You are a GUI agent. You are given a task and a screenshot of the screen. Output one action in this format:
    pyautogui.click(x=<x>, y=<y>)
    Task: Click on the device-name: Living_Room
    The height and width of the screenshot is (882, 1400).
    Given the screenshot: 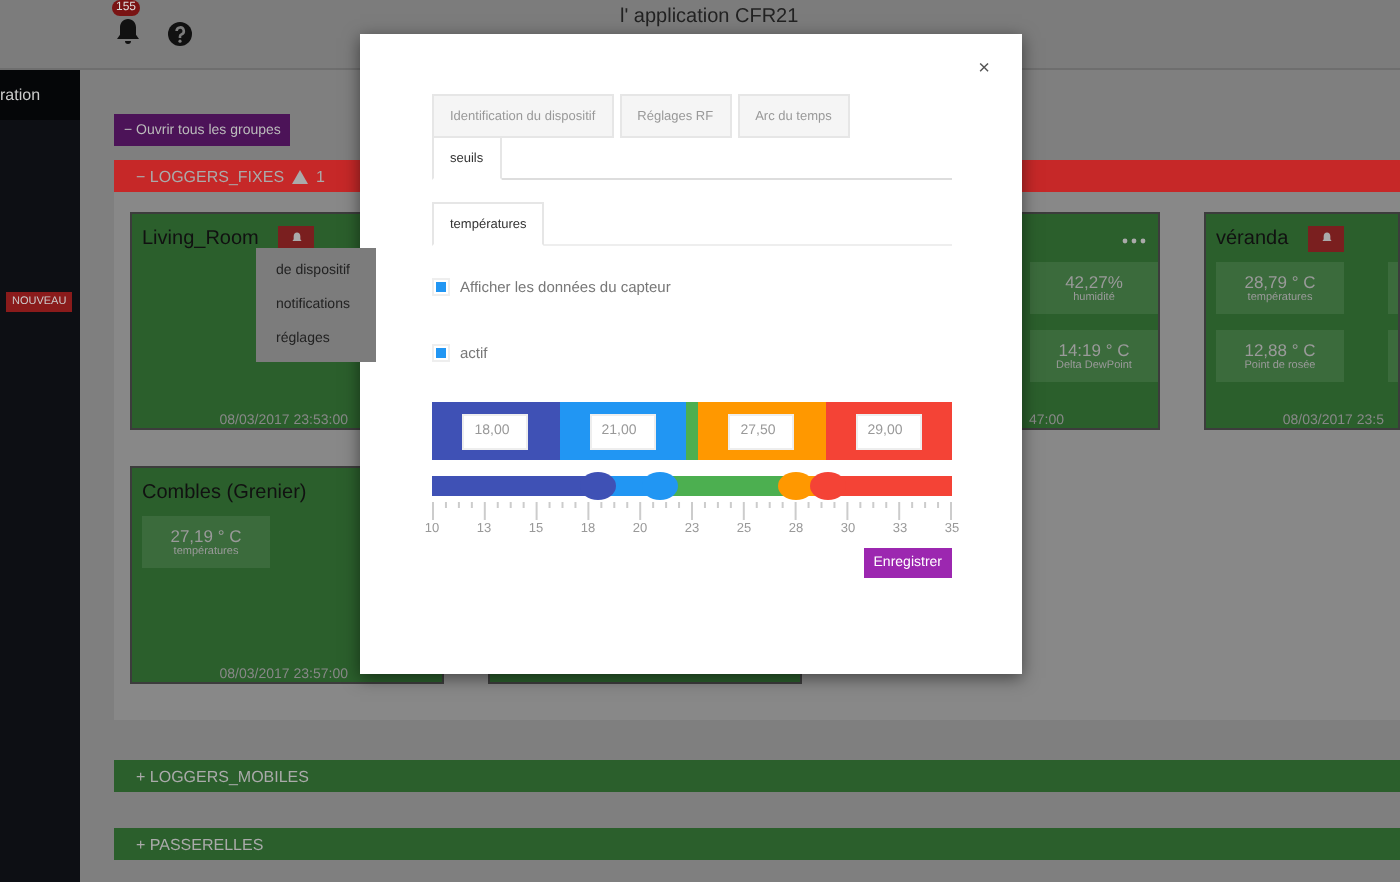 What is the action you would take?
    pyautogui.click(x=200, y=238)
    